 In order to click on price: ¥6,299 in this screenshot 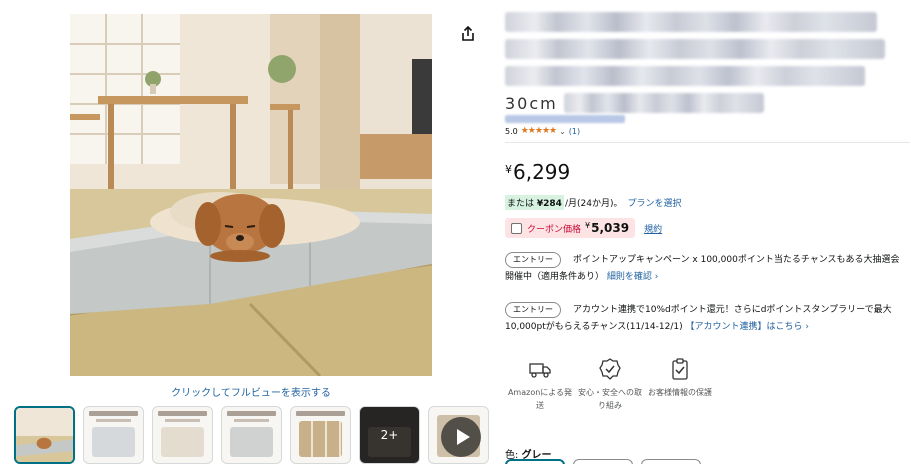, I will do `click(537, 172)`.